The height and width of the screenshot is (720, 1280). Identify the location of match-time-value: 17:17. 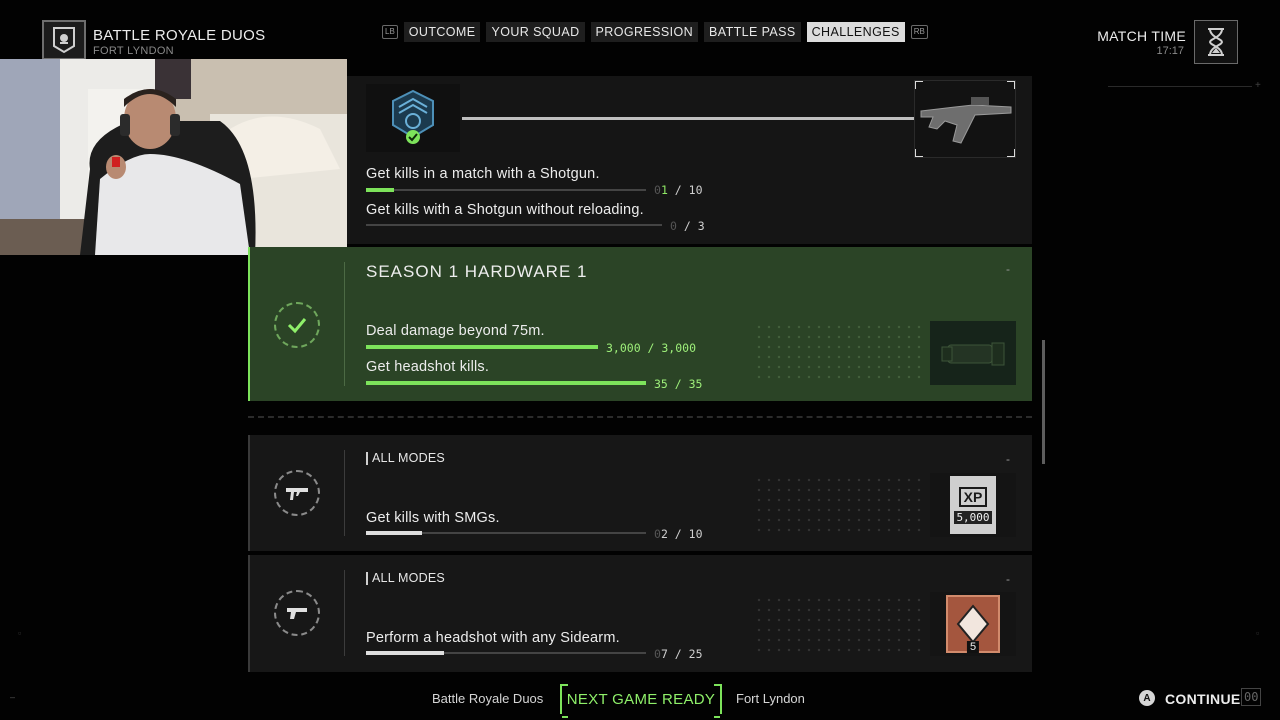
(1170, 51).